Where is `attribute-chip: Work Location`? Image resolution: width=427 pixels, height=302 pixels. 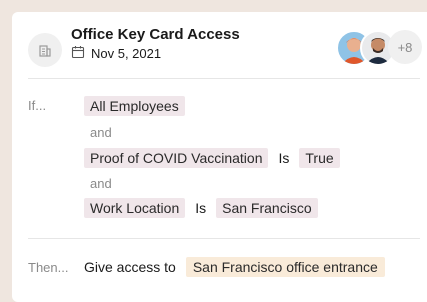 attribute-chip: Work Location is located at coordinates (135, 208).